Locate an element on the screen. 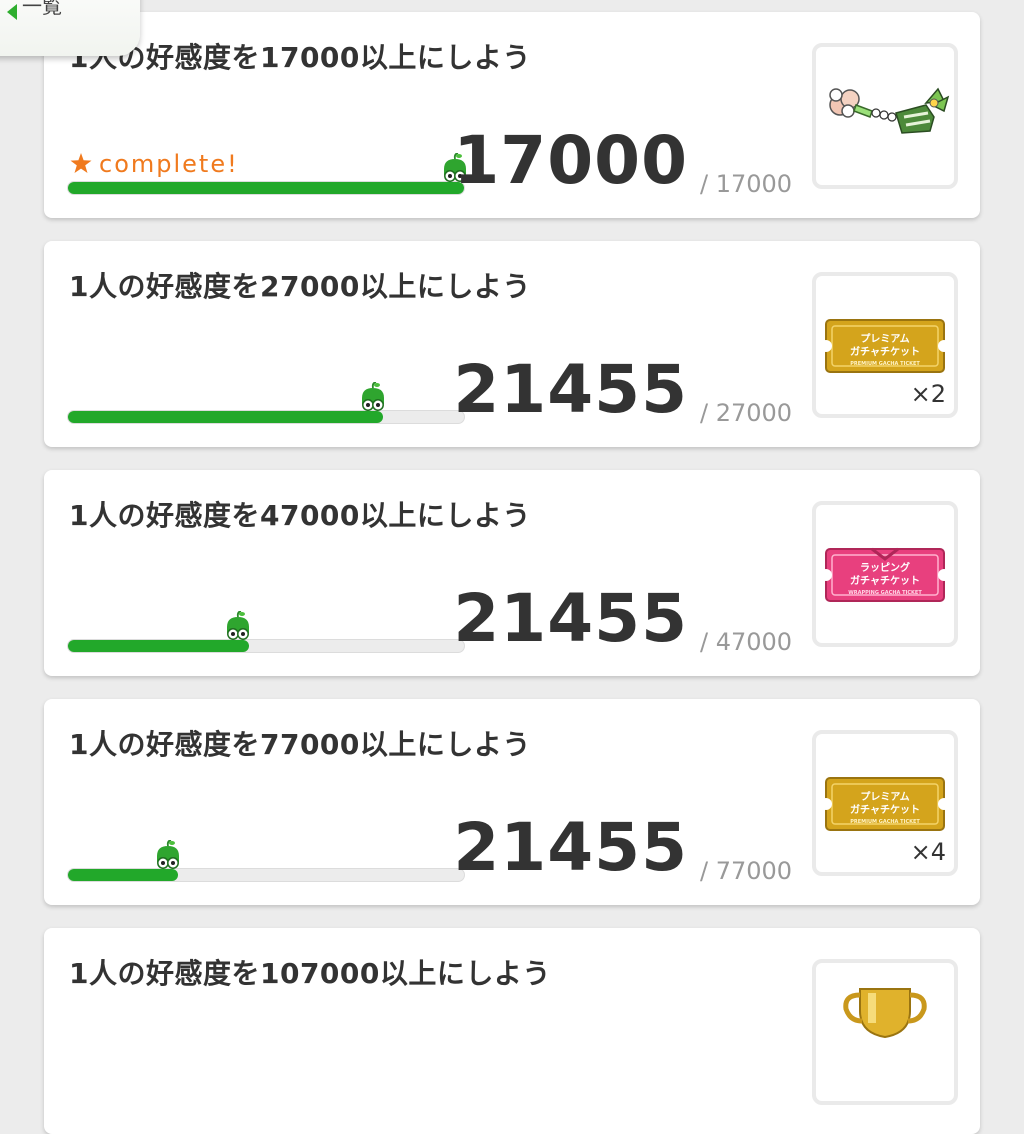  back-to-list-button: 一覧 is located at coordinates (70, 28).